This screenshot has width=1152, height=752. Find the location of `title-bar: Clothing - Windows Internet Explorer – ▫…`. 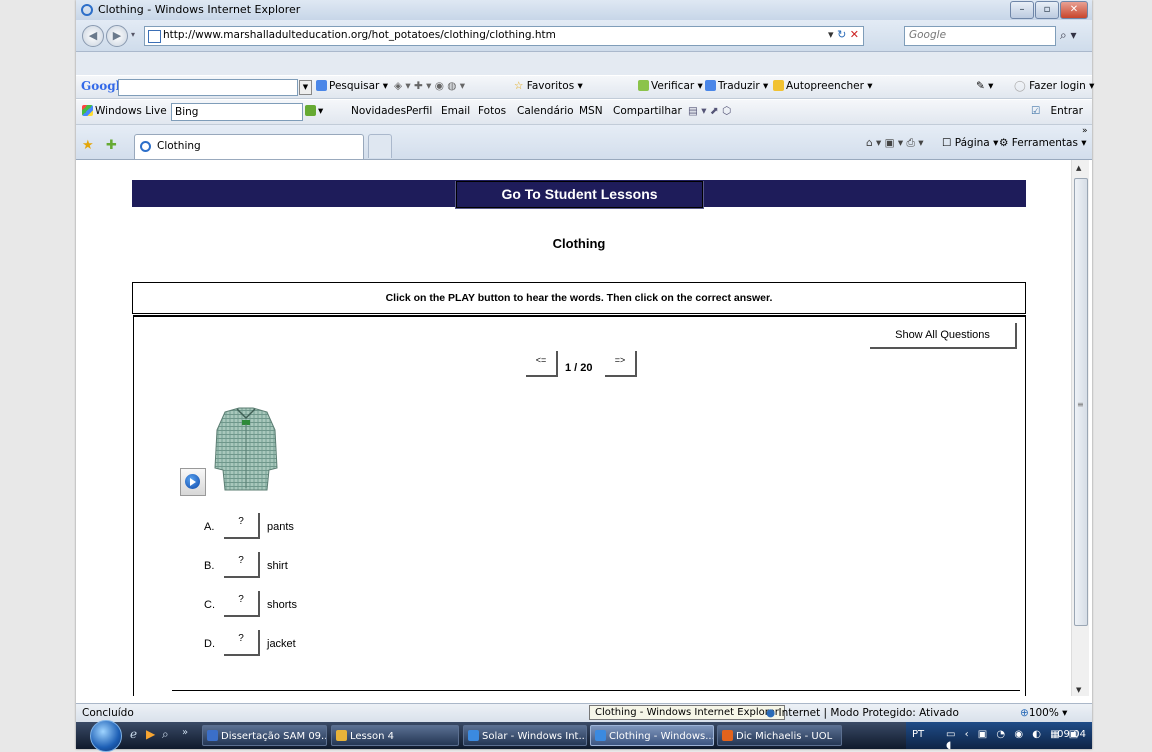

title-bar: Clothing - Windows Internet Explorer – ▫… is located at coordinates (584, 10).